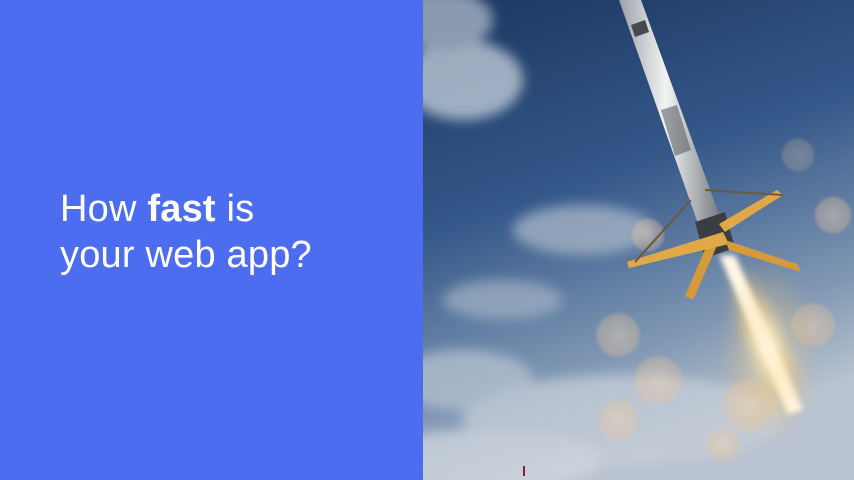 Image resolution: width=854 pixels, height=480 pixels. What do you see at coordinates (186, 232) in the screenshot?
I see `slide-title: How fast is your web app?` at bounding box center [186, 232].